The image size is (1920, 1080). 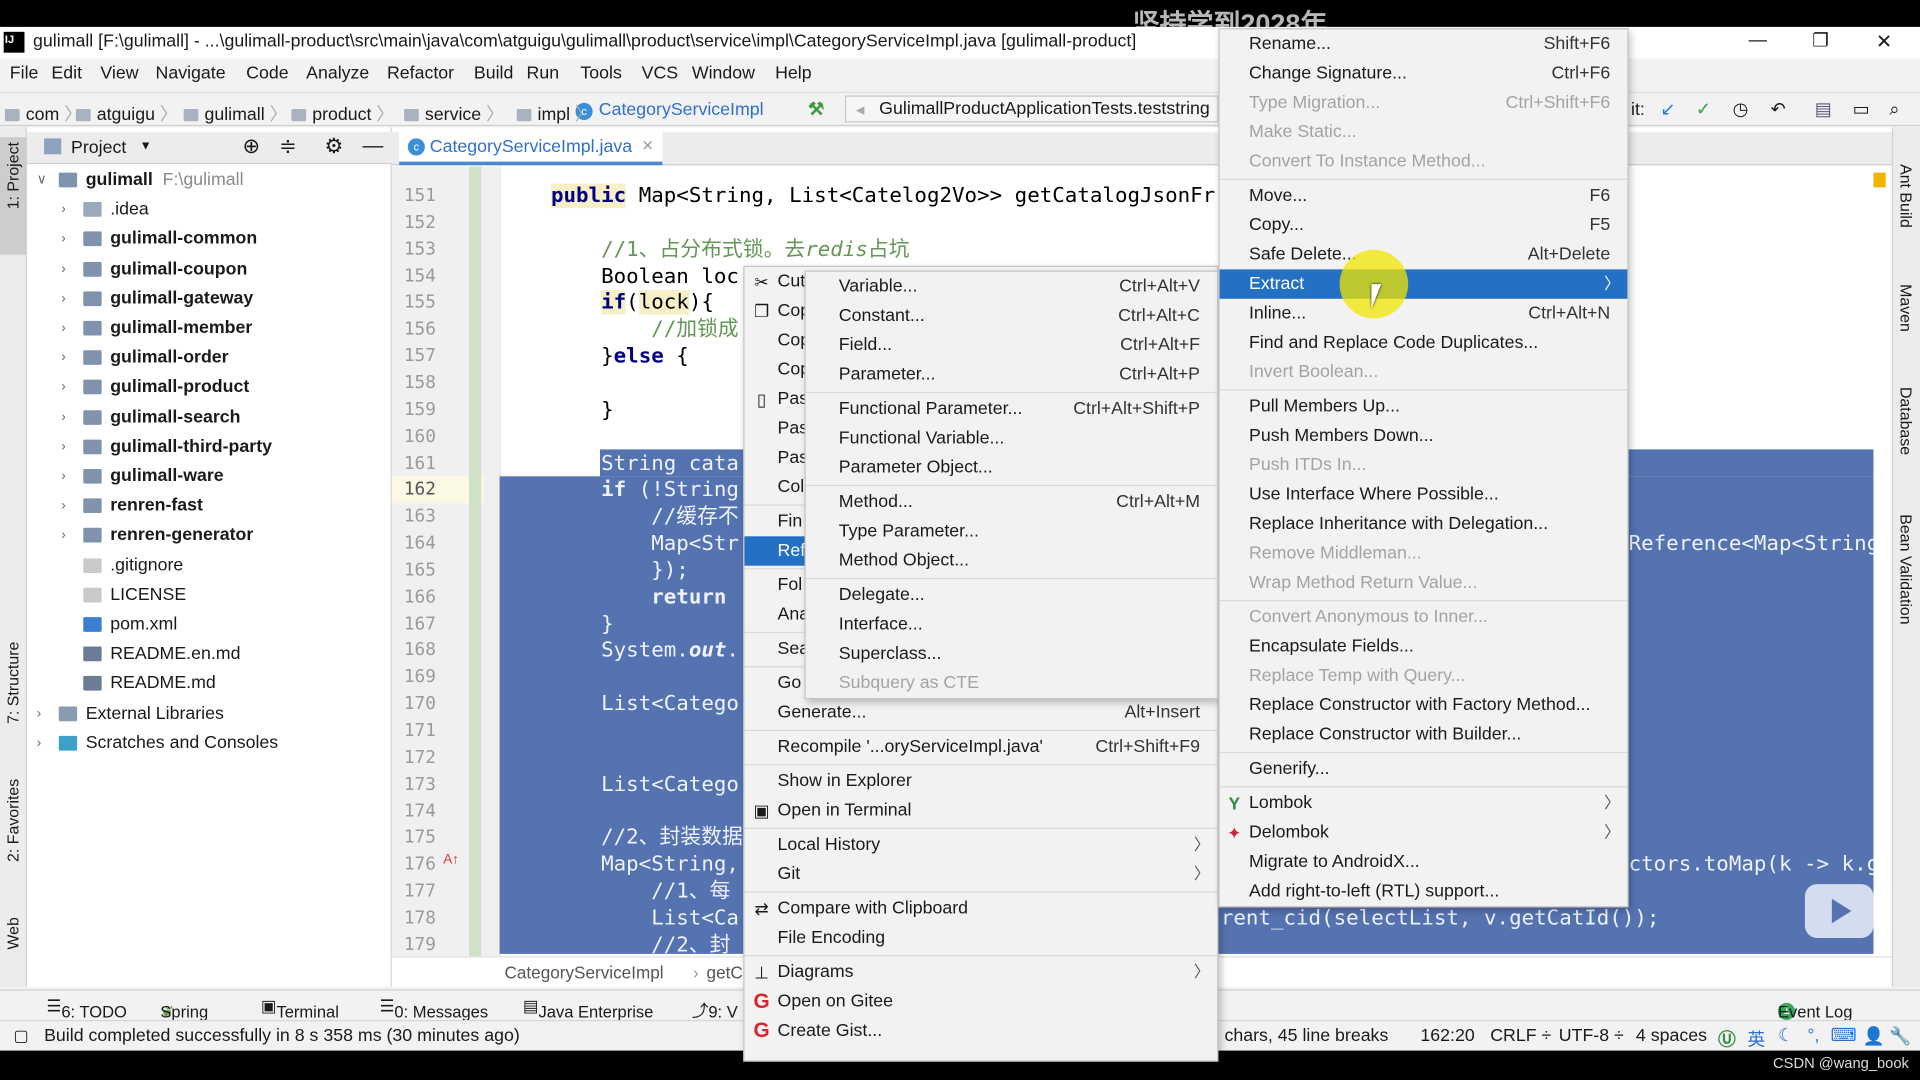 I want to click on maven-tool-tab: Maven, so click(x=1906, y=308).